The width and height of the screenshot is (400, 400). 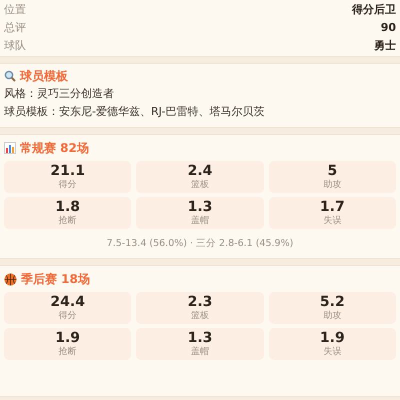 What do you see at coordinates (10, 279) in the screenshot?
I see `basketball-icon` at bounding box center [10, 279].